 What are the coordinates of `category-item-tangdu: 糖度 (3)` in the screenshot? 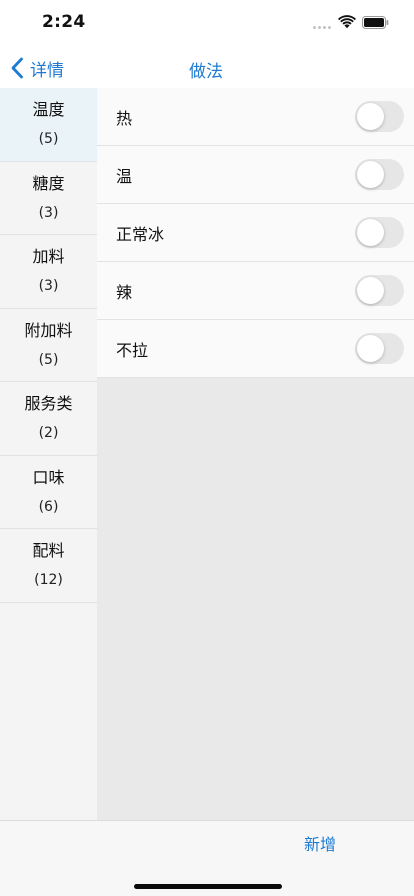 It's located at (48, 198).